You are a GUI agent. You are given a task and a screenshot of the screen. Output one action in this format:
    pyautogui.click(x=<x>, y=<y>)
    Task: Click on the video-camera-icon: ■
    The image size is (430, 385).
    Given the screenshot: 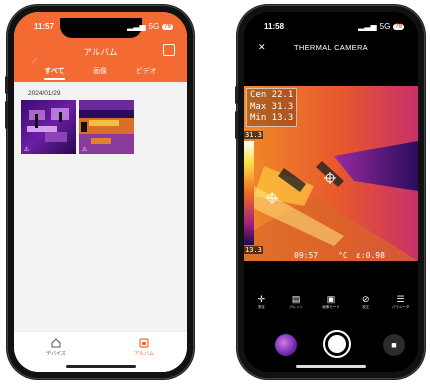 What is the action you would take?
    pyautogui.click(x=394, y=345)
    